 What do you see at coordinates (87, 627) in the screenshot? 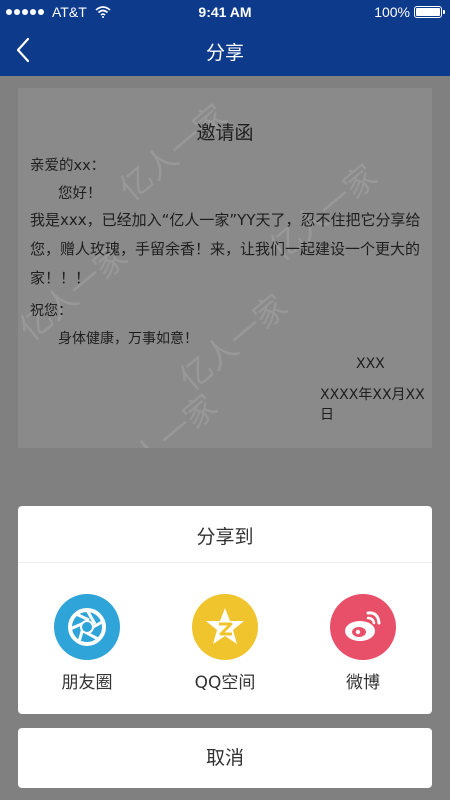
I see `moments-icon` at bounding box center [87, 627].